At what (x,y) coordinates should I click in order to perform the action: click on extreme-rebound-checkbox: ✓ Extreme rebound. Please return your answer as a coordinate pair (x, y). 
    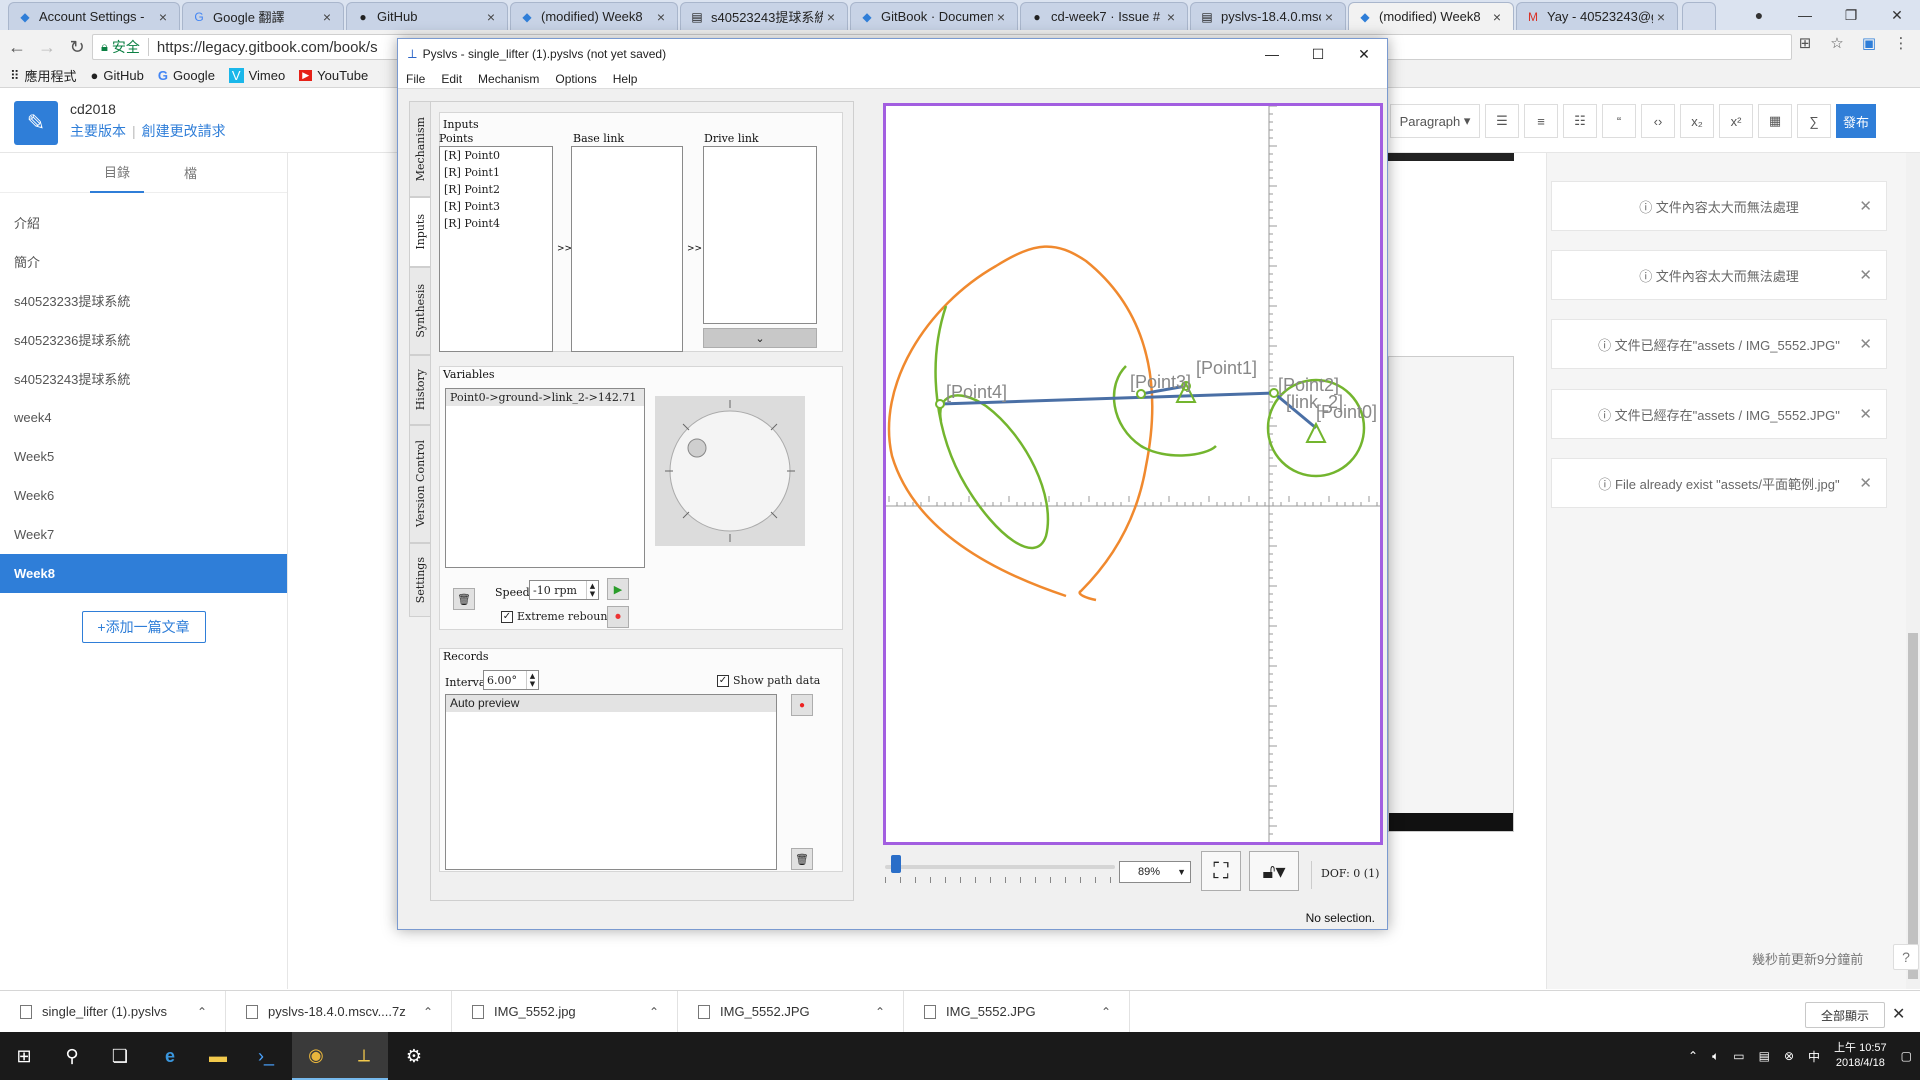
    Looking at the image, I should click on (558, 616).